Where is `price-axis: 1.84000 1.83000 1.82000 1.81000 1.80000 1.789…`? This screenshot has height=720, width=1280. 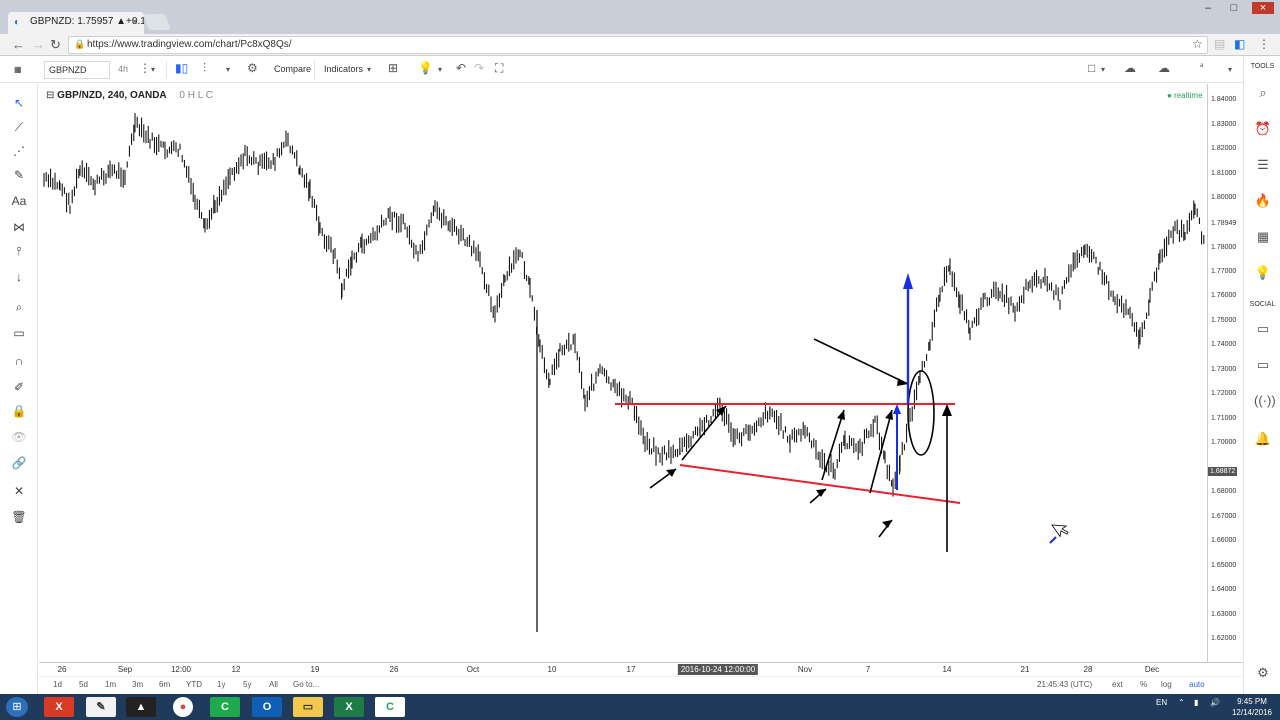 price-axis: 1.84000 1.83000 1.82000 1.81000 1.80000 1.789… is located at coordinates (1225, 373).